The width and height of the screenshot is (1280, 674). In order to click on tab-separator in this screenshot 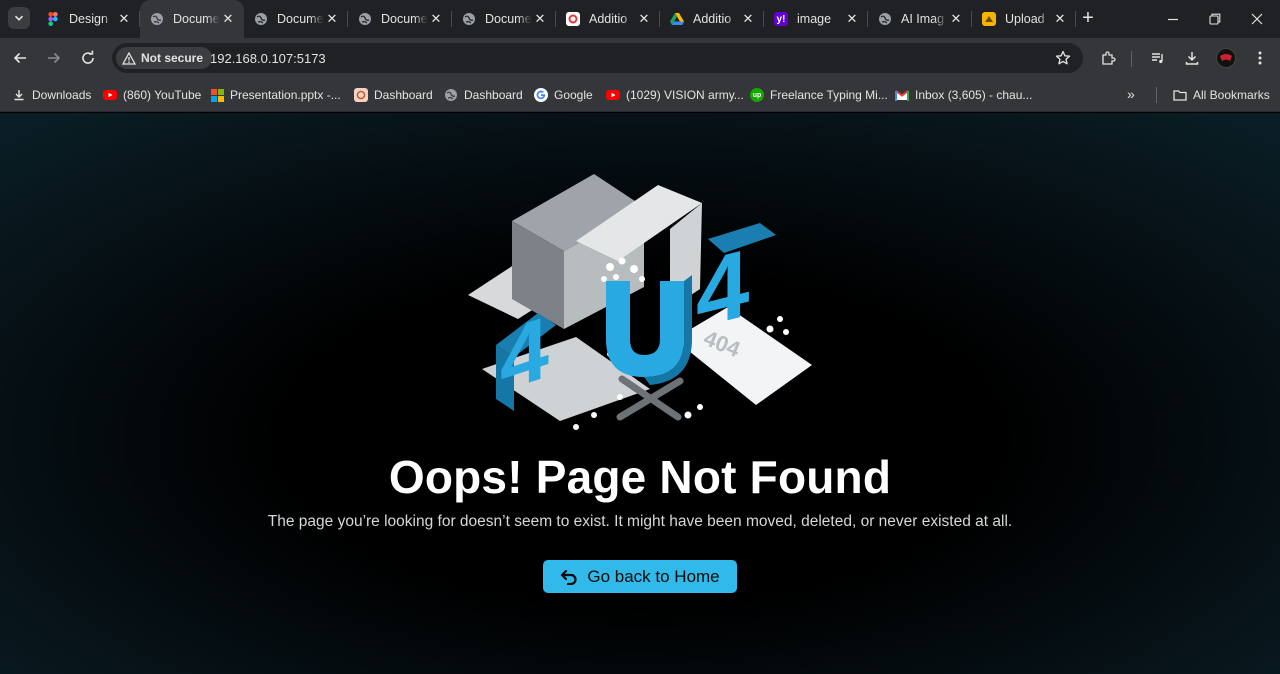, I will do `click(1075, 19)`.